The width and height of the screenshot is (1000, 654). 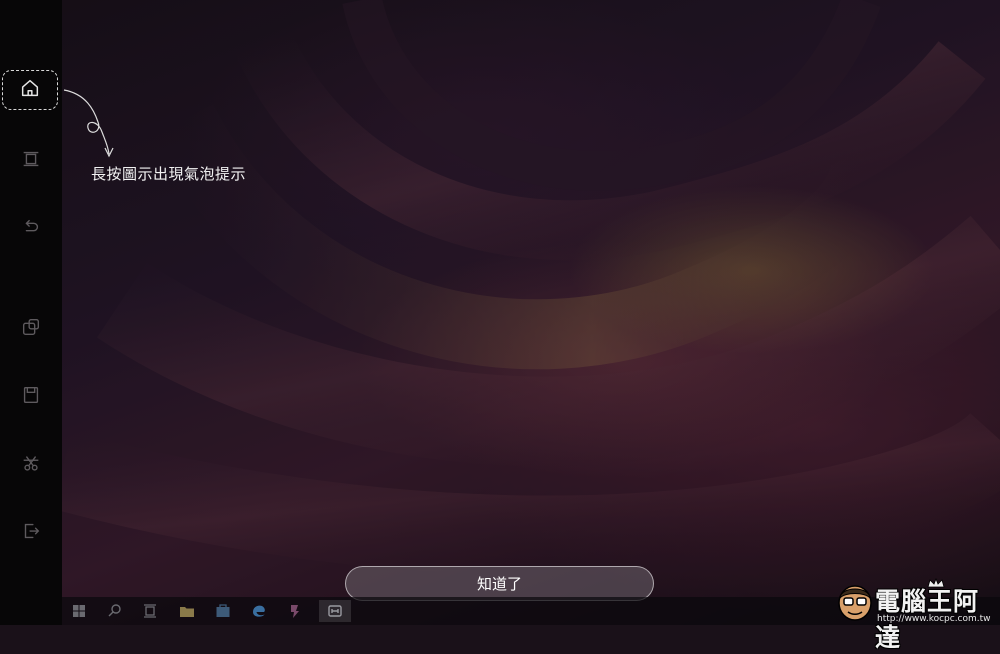 I want to click on task-view-button, so click(x=31, y=161).